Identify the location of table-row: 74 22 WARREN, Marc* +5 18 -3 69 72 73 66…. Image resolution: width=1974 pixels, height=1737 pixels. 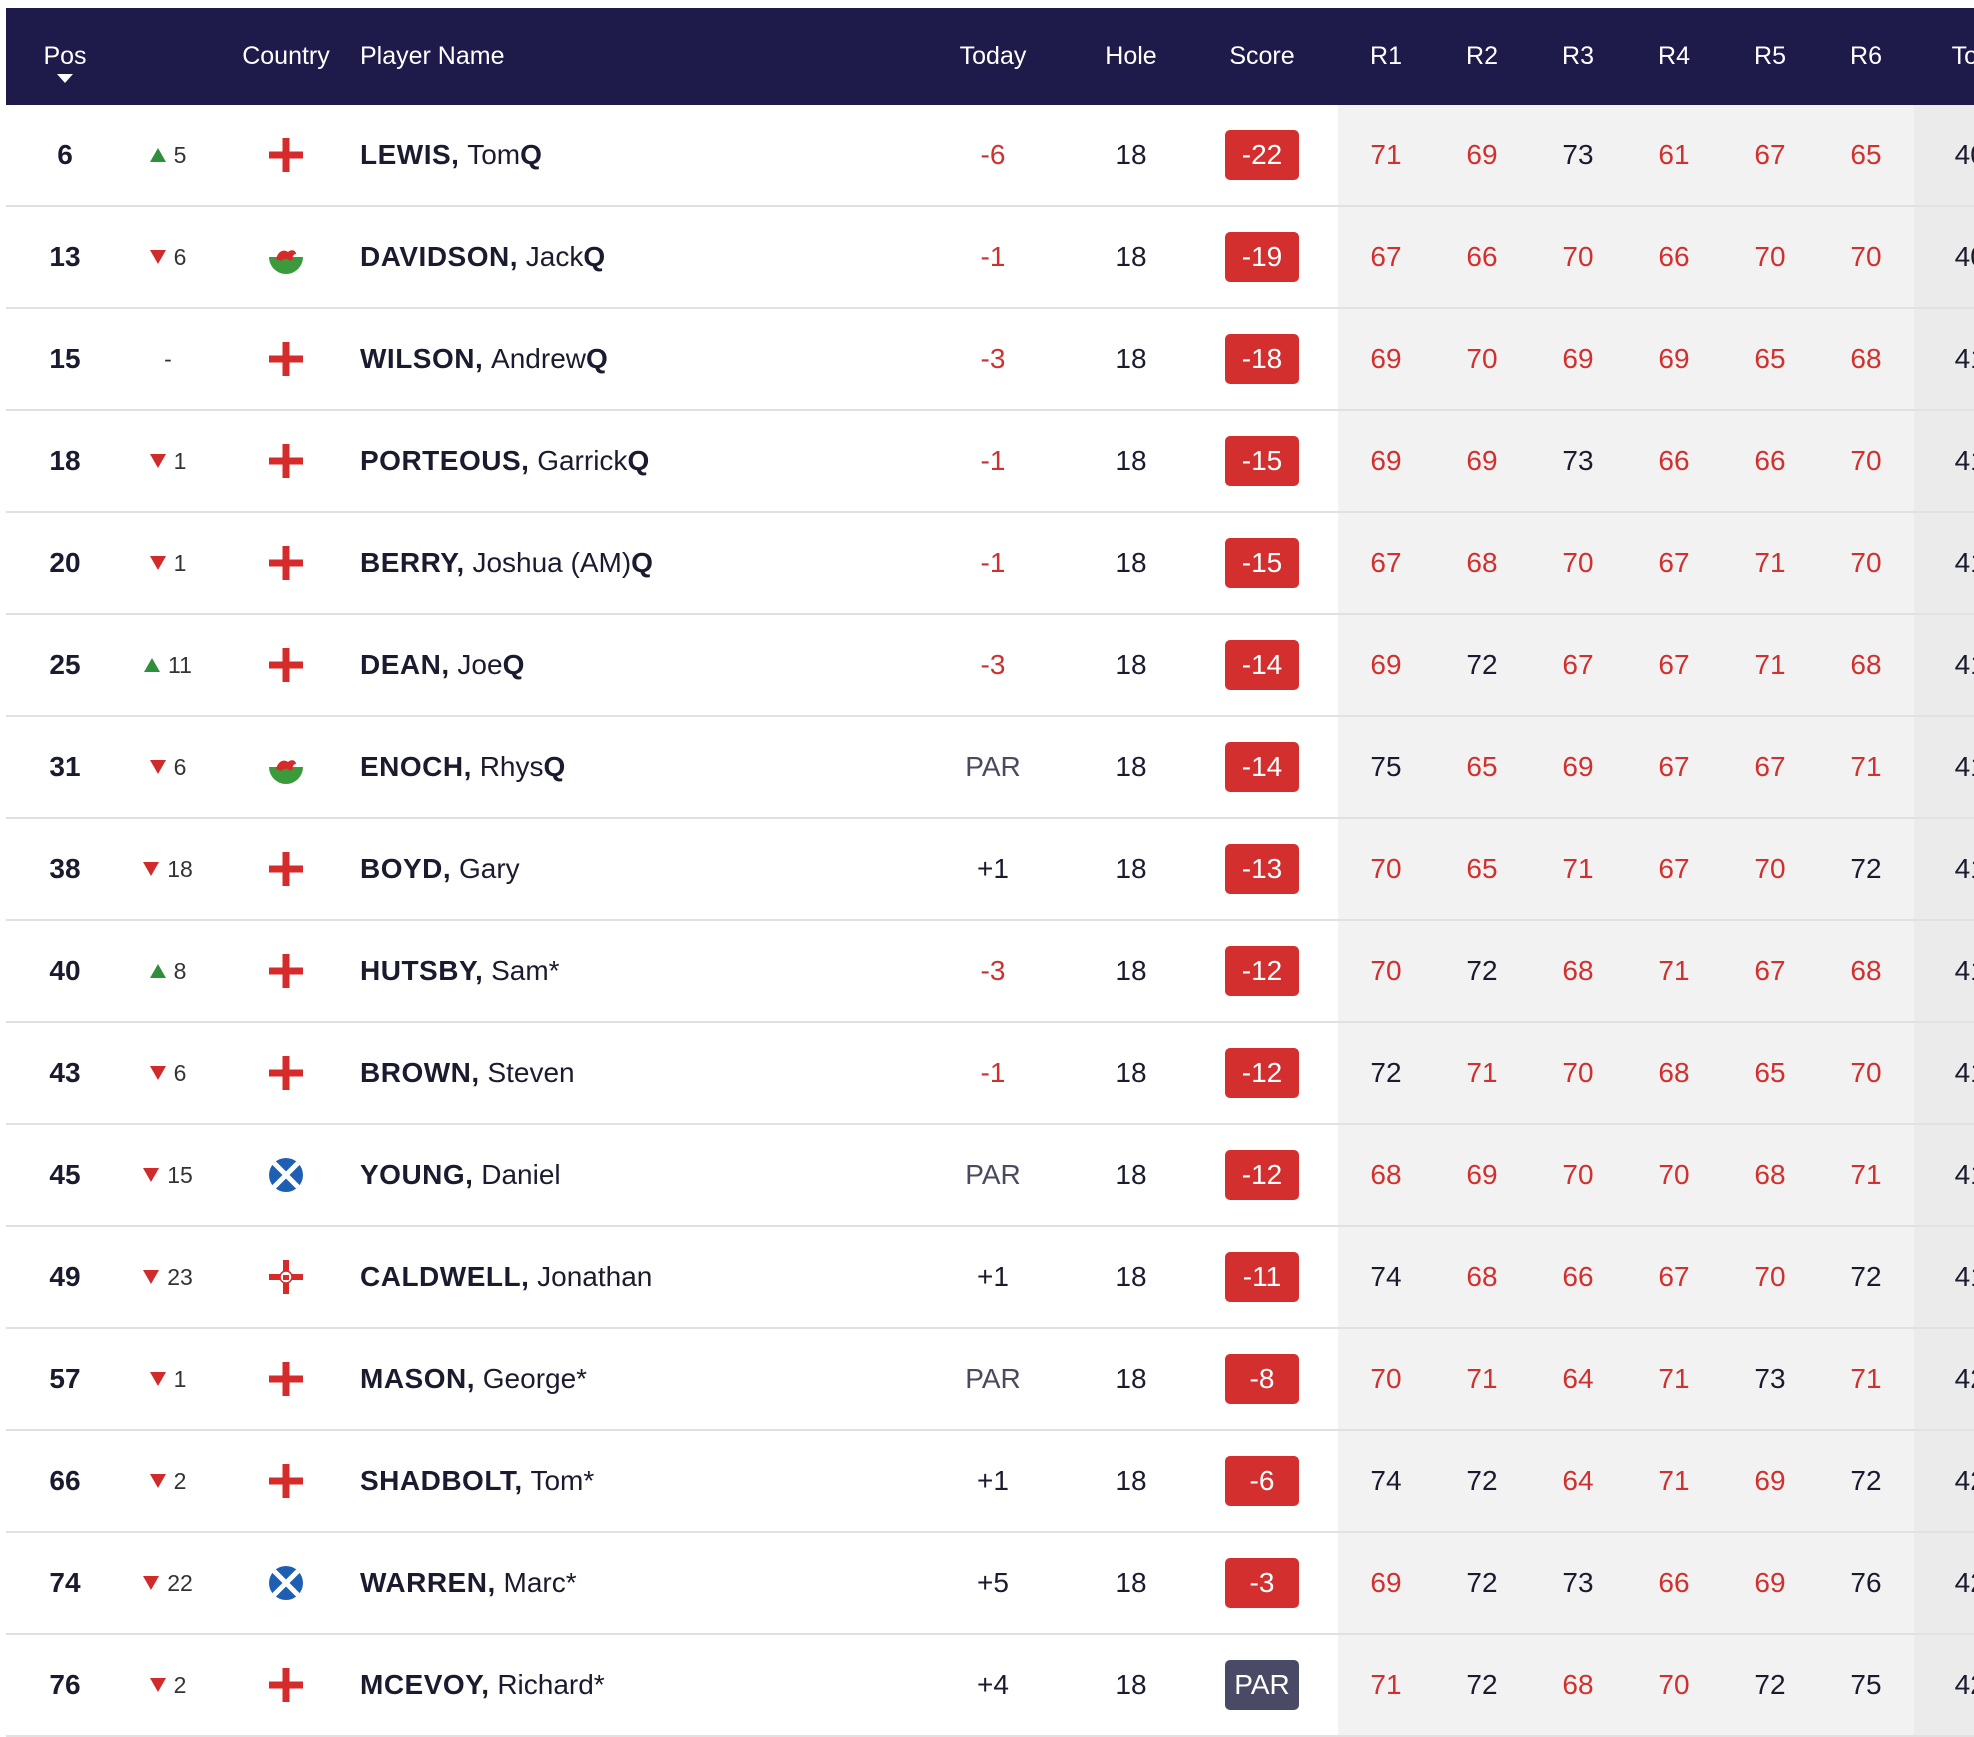
(990, 1584).